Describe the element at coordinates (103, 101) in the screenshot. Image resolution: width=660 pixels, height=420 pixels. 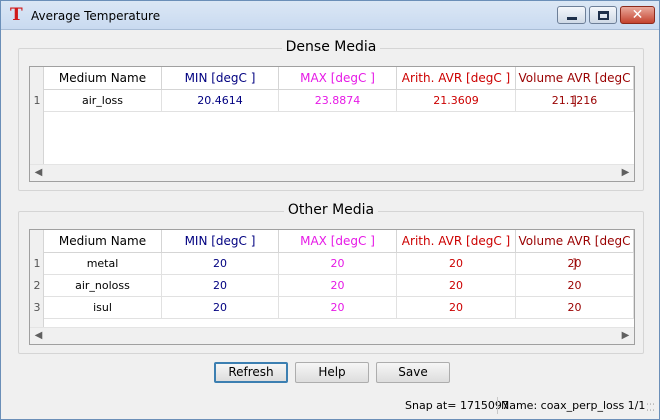
I see `cell-medium-name: air_loss` at that location.